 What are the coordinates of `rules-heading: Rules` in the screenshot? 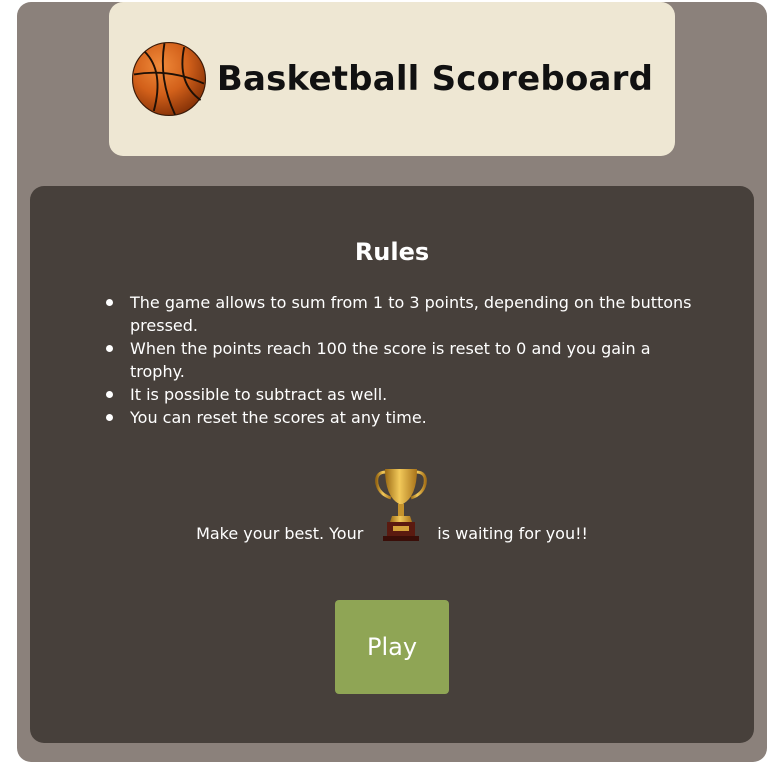 It's located at (392, 252).